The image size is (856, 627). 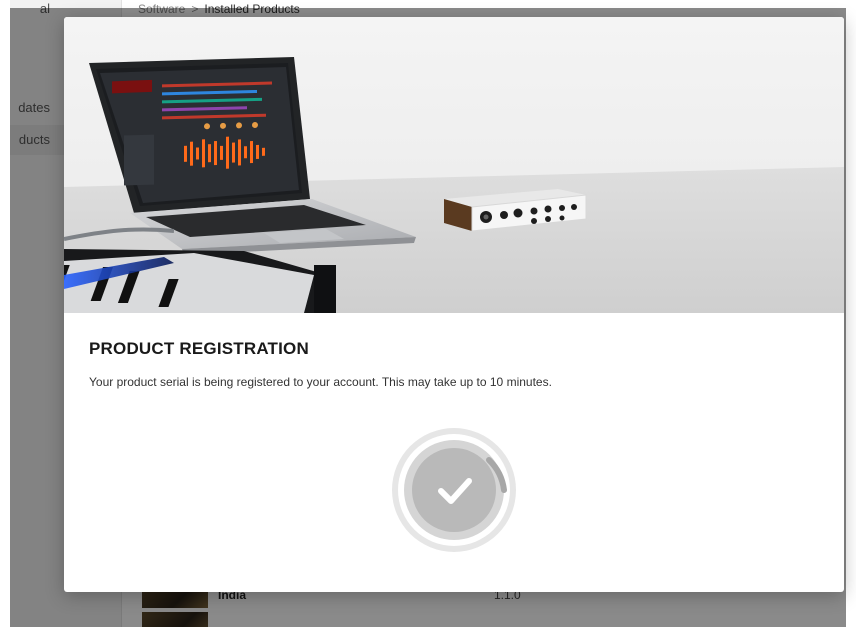 I want to click on checkmark-icon, so click(x=454, y=490).